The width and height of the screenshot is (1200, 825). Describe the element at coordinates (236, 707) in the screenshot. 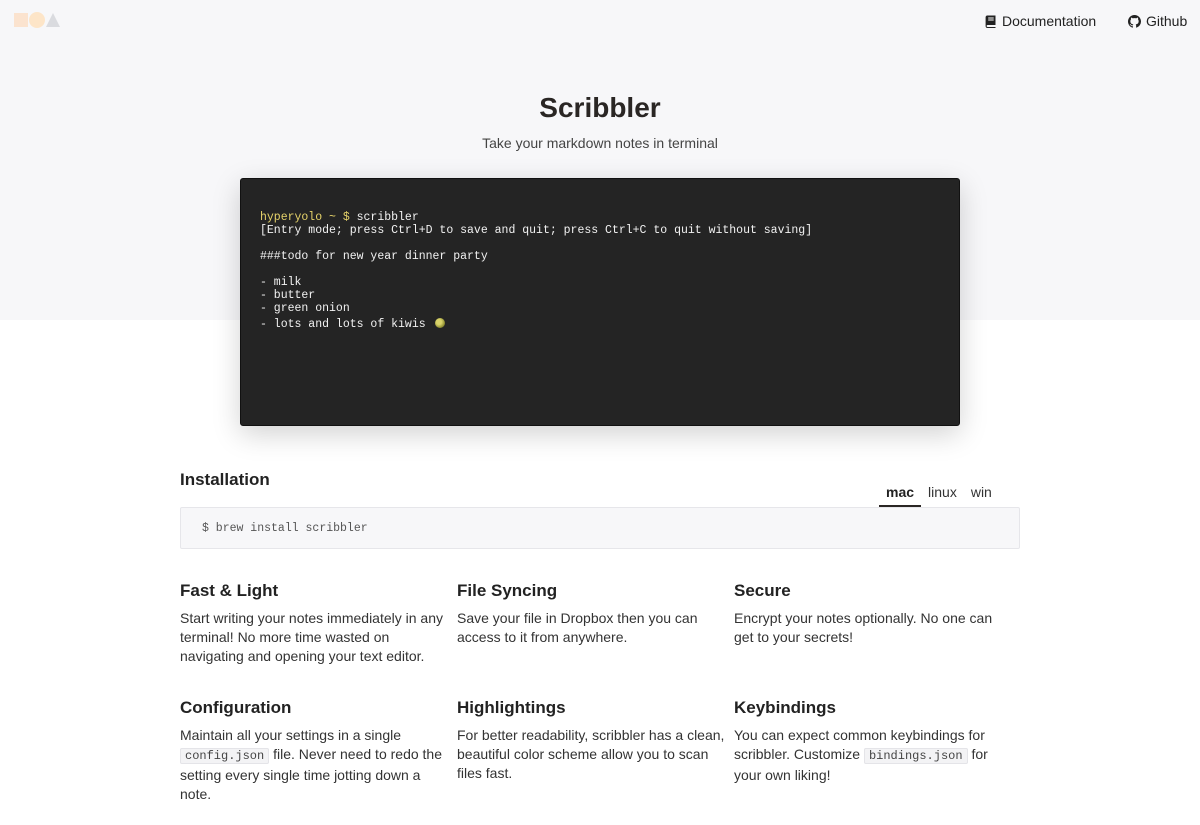

I see `feature-title: Configuration` at that location.